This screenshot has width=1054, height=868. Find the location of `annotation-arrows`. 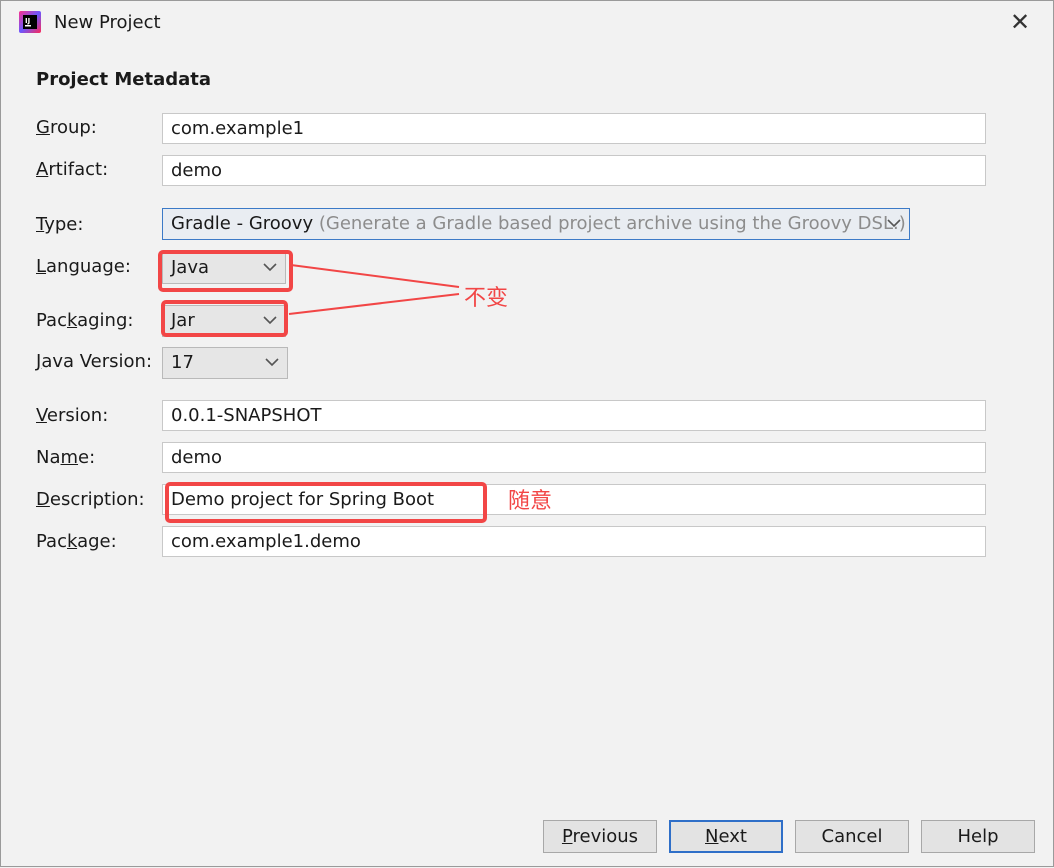

annotation-arrows is located at coordinates (374, 289).